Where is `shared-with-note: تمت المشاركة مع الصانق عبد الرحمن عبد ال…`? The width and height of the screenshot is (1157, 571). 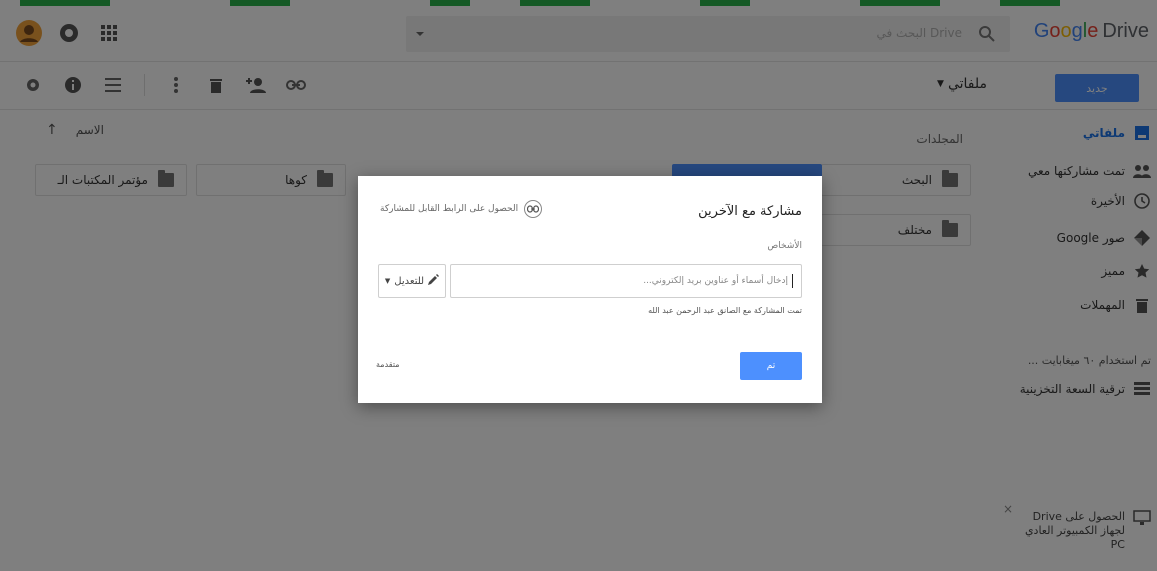 shared-with-note: تمت المشاركة مع الصانق عبد الرحمن عبد ال… is located at coordinates (725, 310).